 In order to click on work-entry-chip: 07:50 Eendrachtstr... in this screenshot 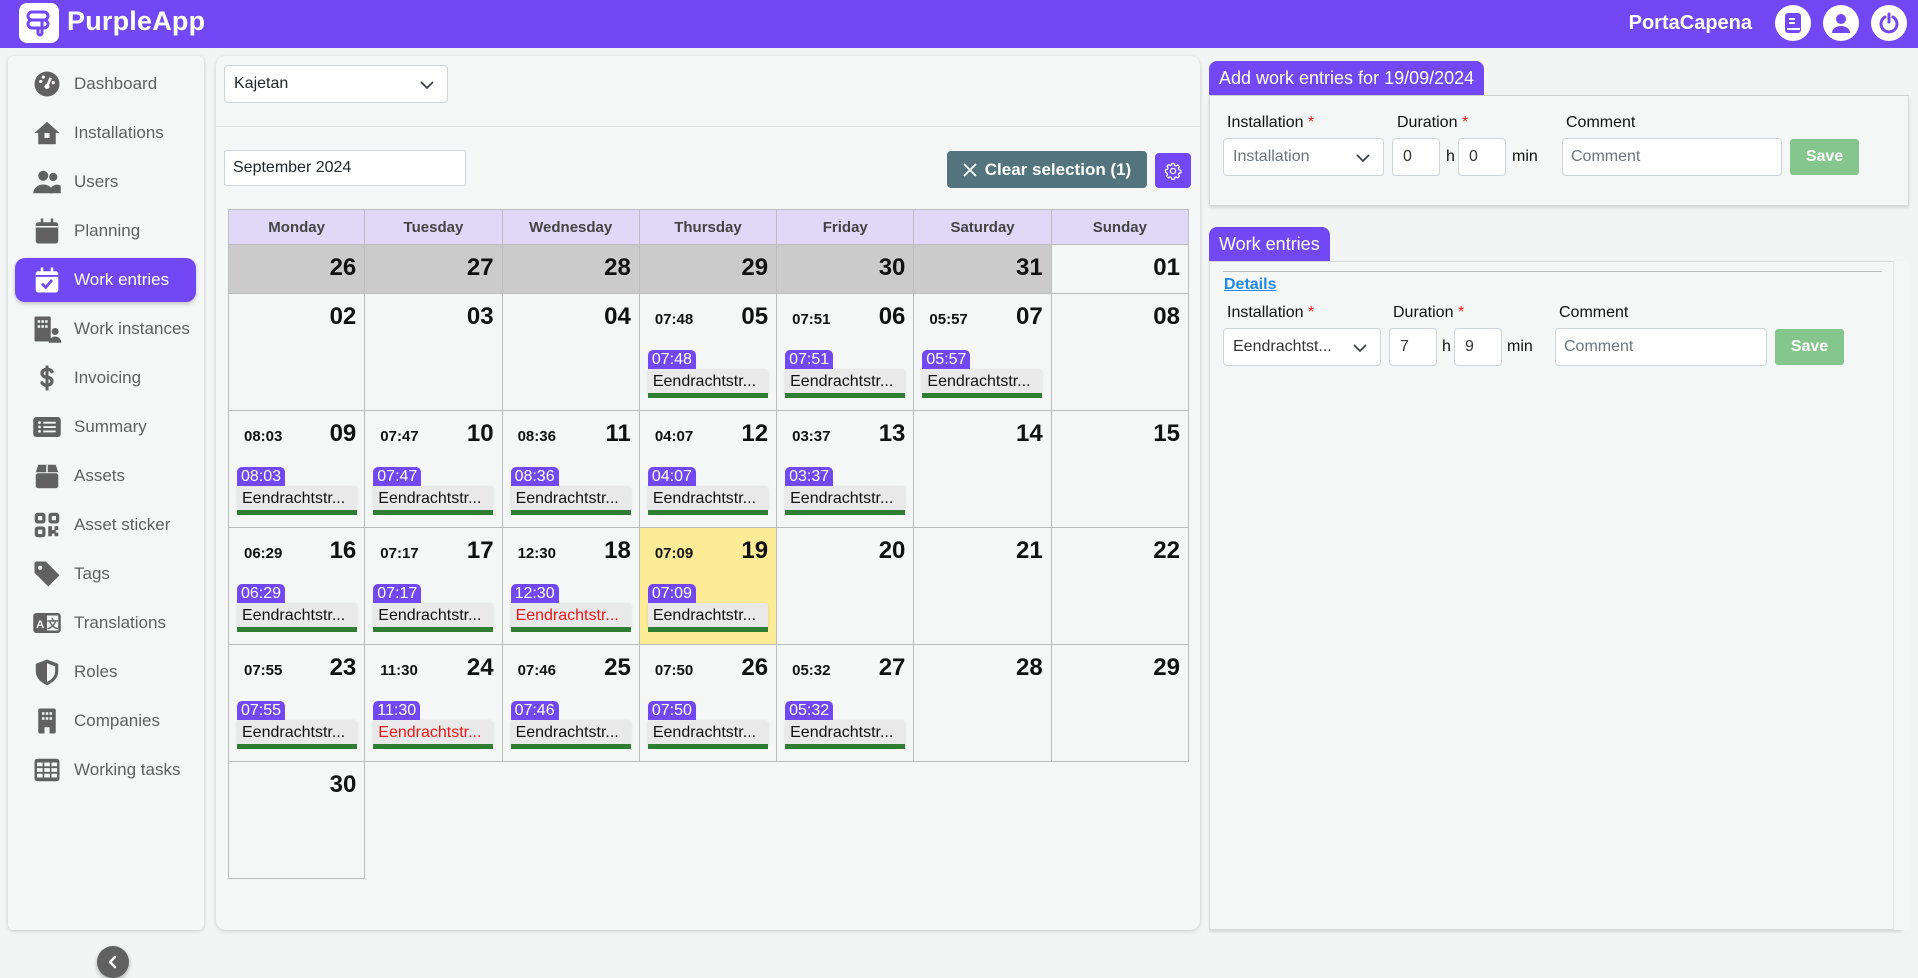, I will do `click(707, 725)`.